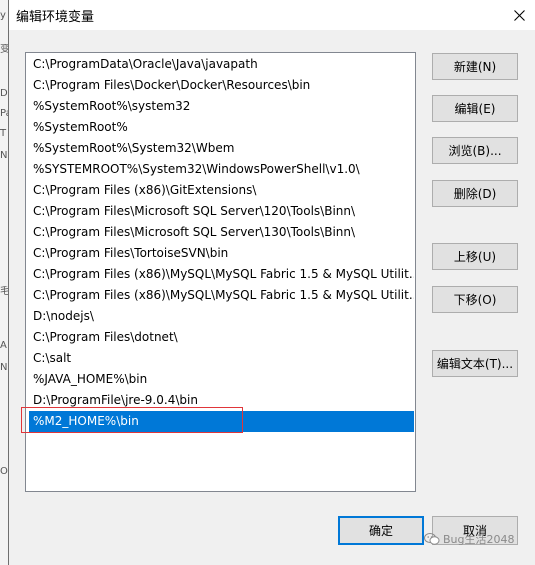 Image resolution: width=535 pixels, height=565 pixels. What do you see at coordinates (479, 539) in the screenshot?
I see `watermark-text: Bug生活2048` at bounding box center [479, 539].